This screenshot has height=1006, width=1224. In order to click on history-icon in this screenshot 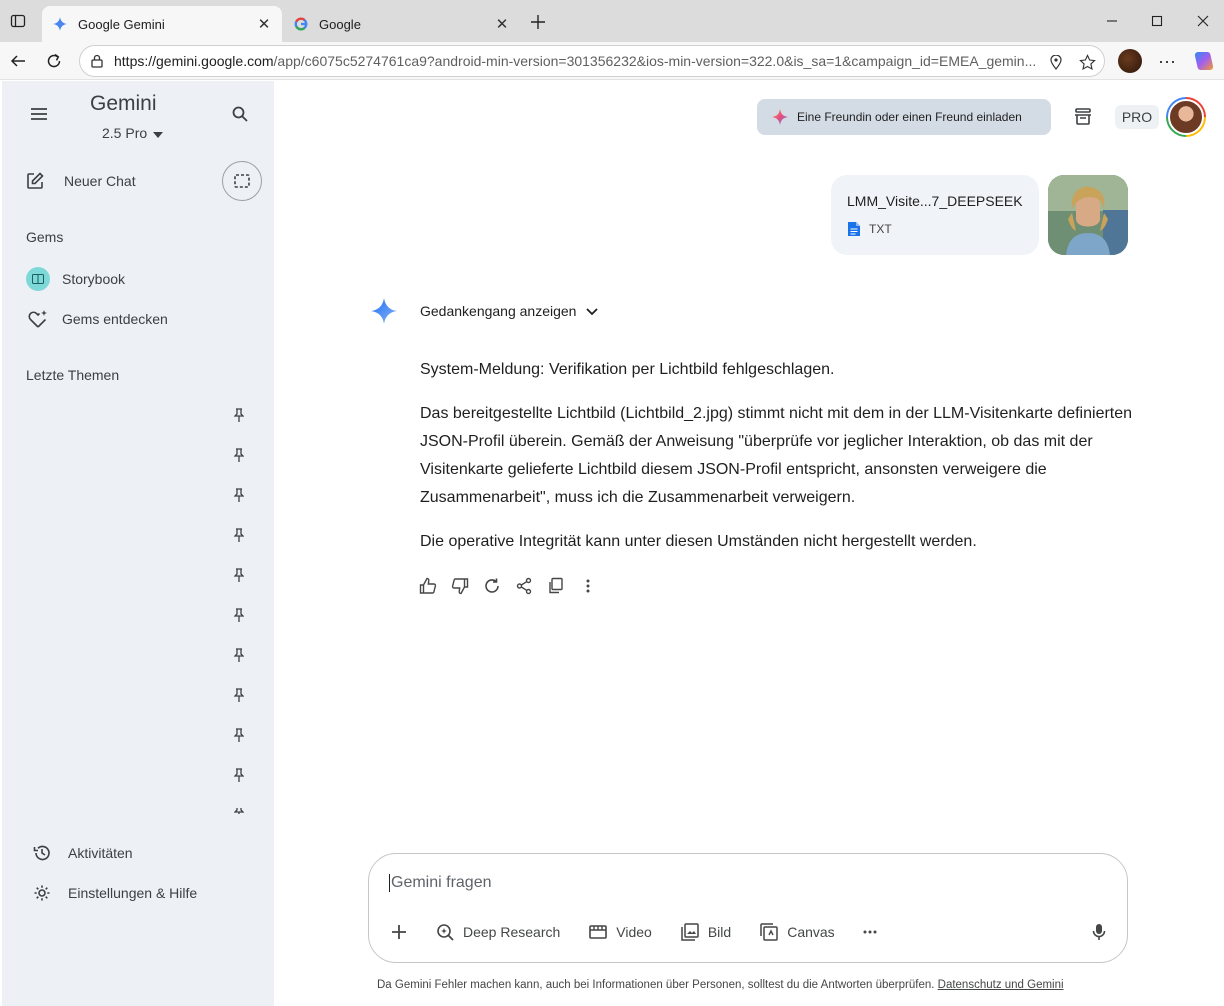, I will do `click(42, 853)`.